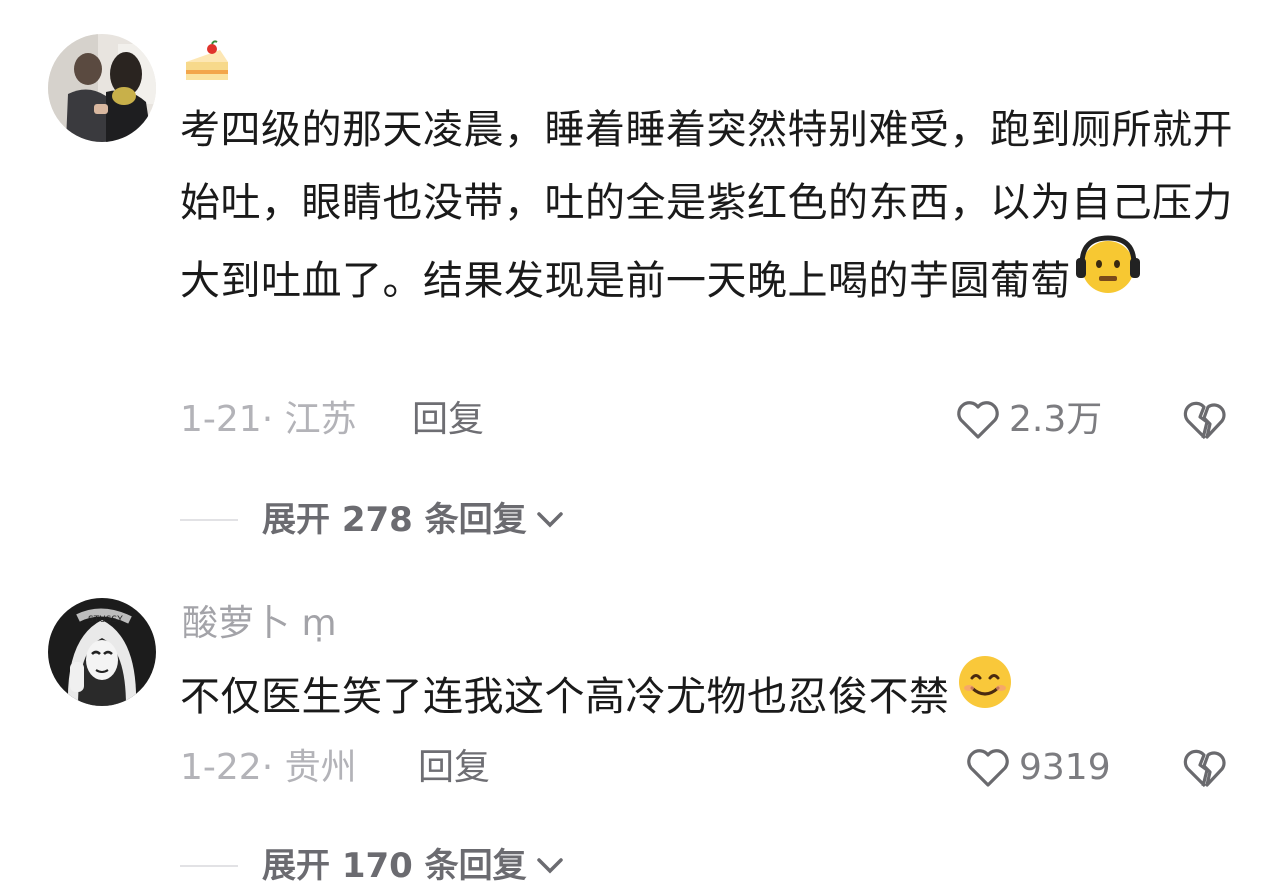  I want to click on username, so click(207, 67).